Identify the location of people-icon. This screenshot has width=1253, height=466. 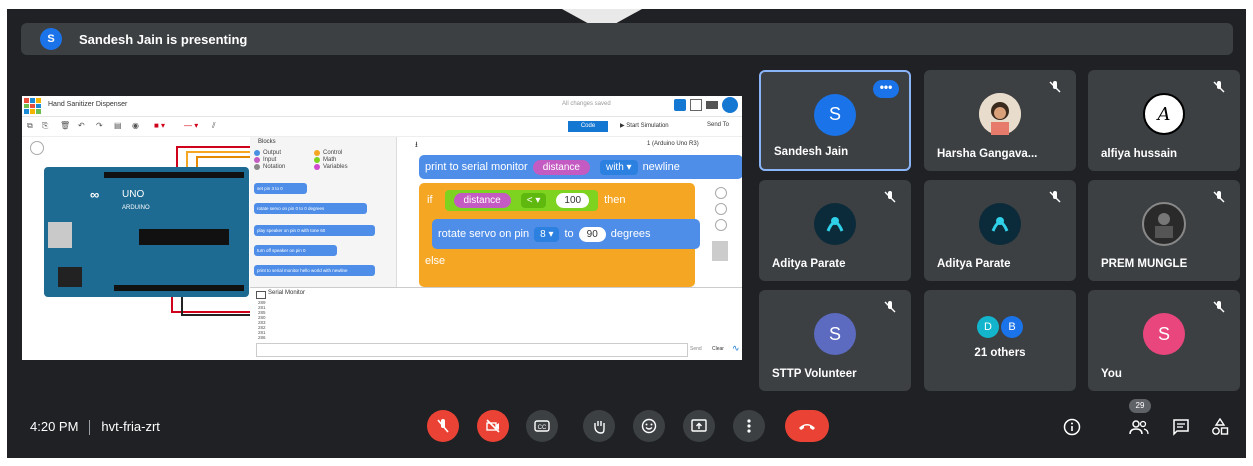
(1139, 427).